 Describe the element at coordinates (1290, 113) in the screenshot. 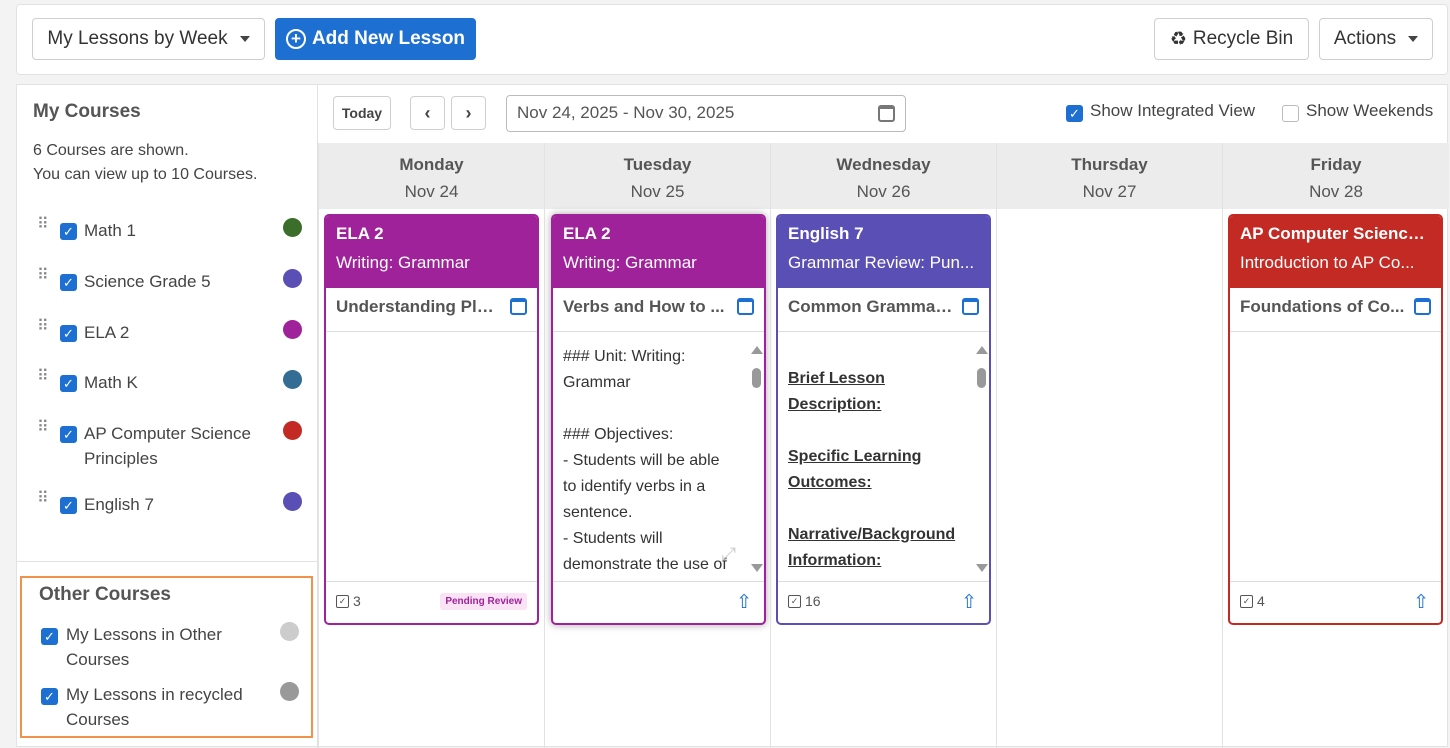

I see `weekends-checkbox` at that location.